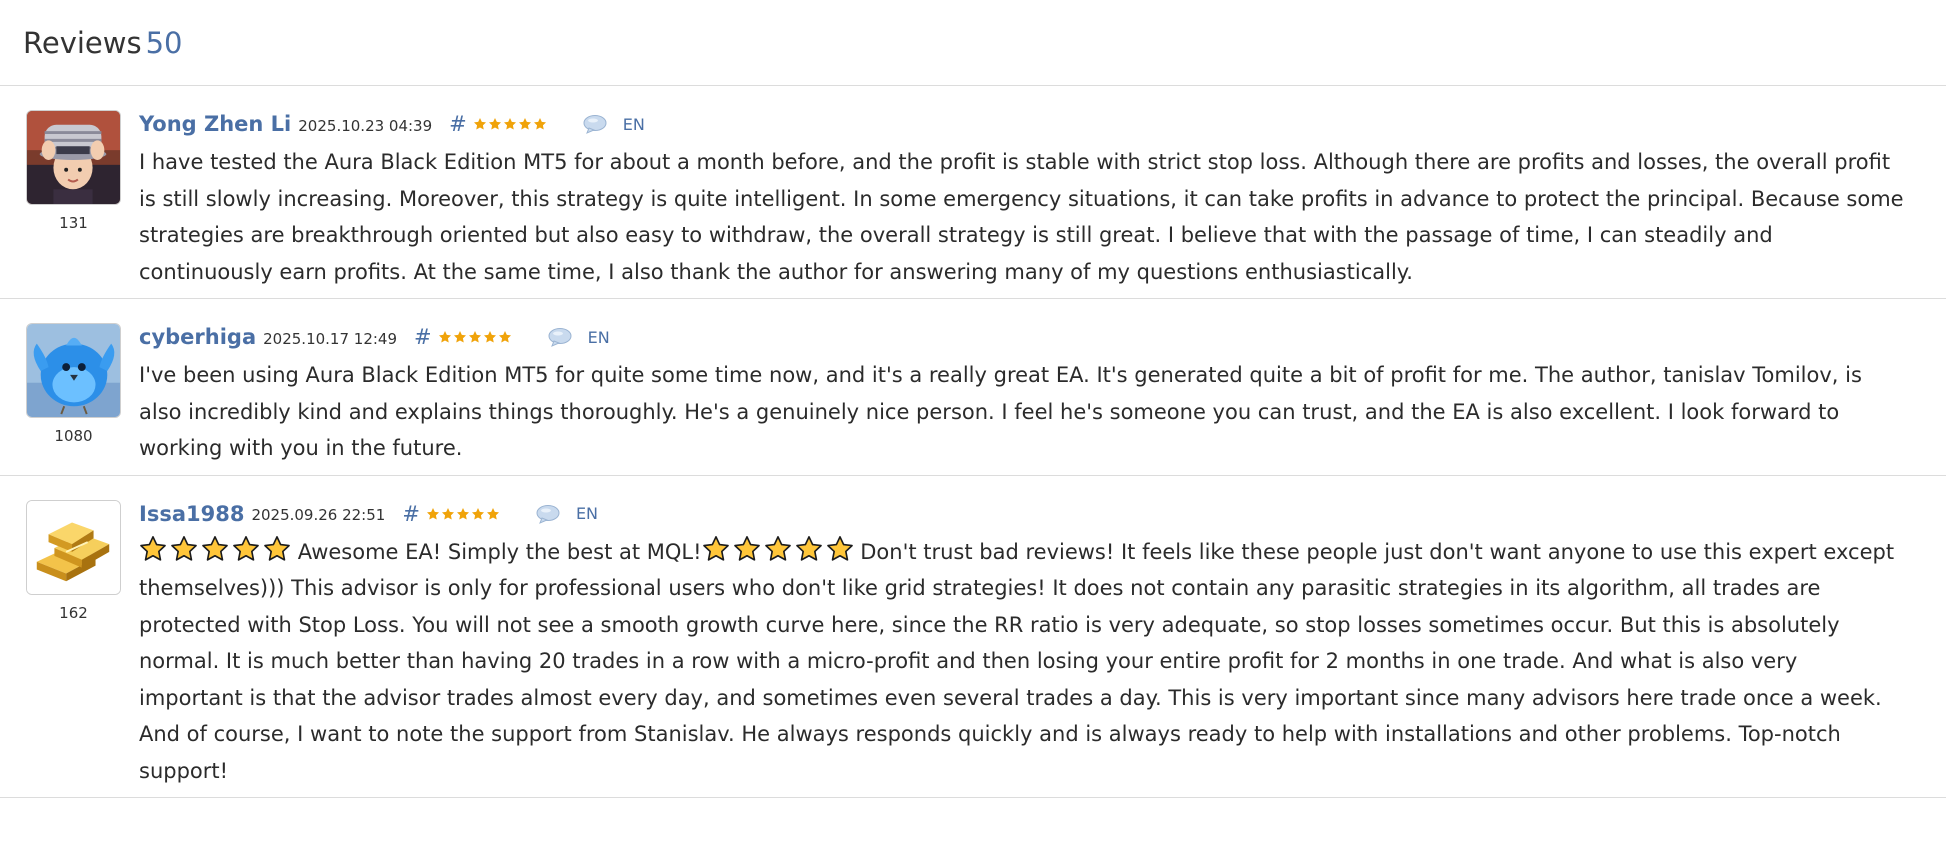 The height and width of the screenshot is (841, 1946). I want to click on child-with-hat-avatar, so click(73, 157).